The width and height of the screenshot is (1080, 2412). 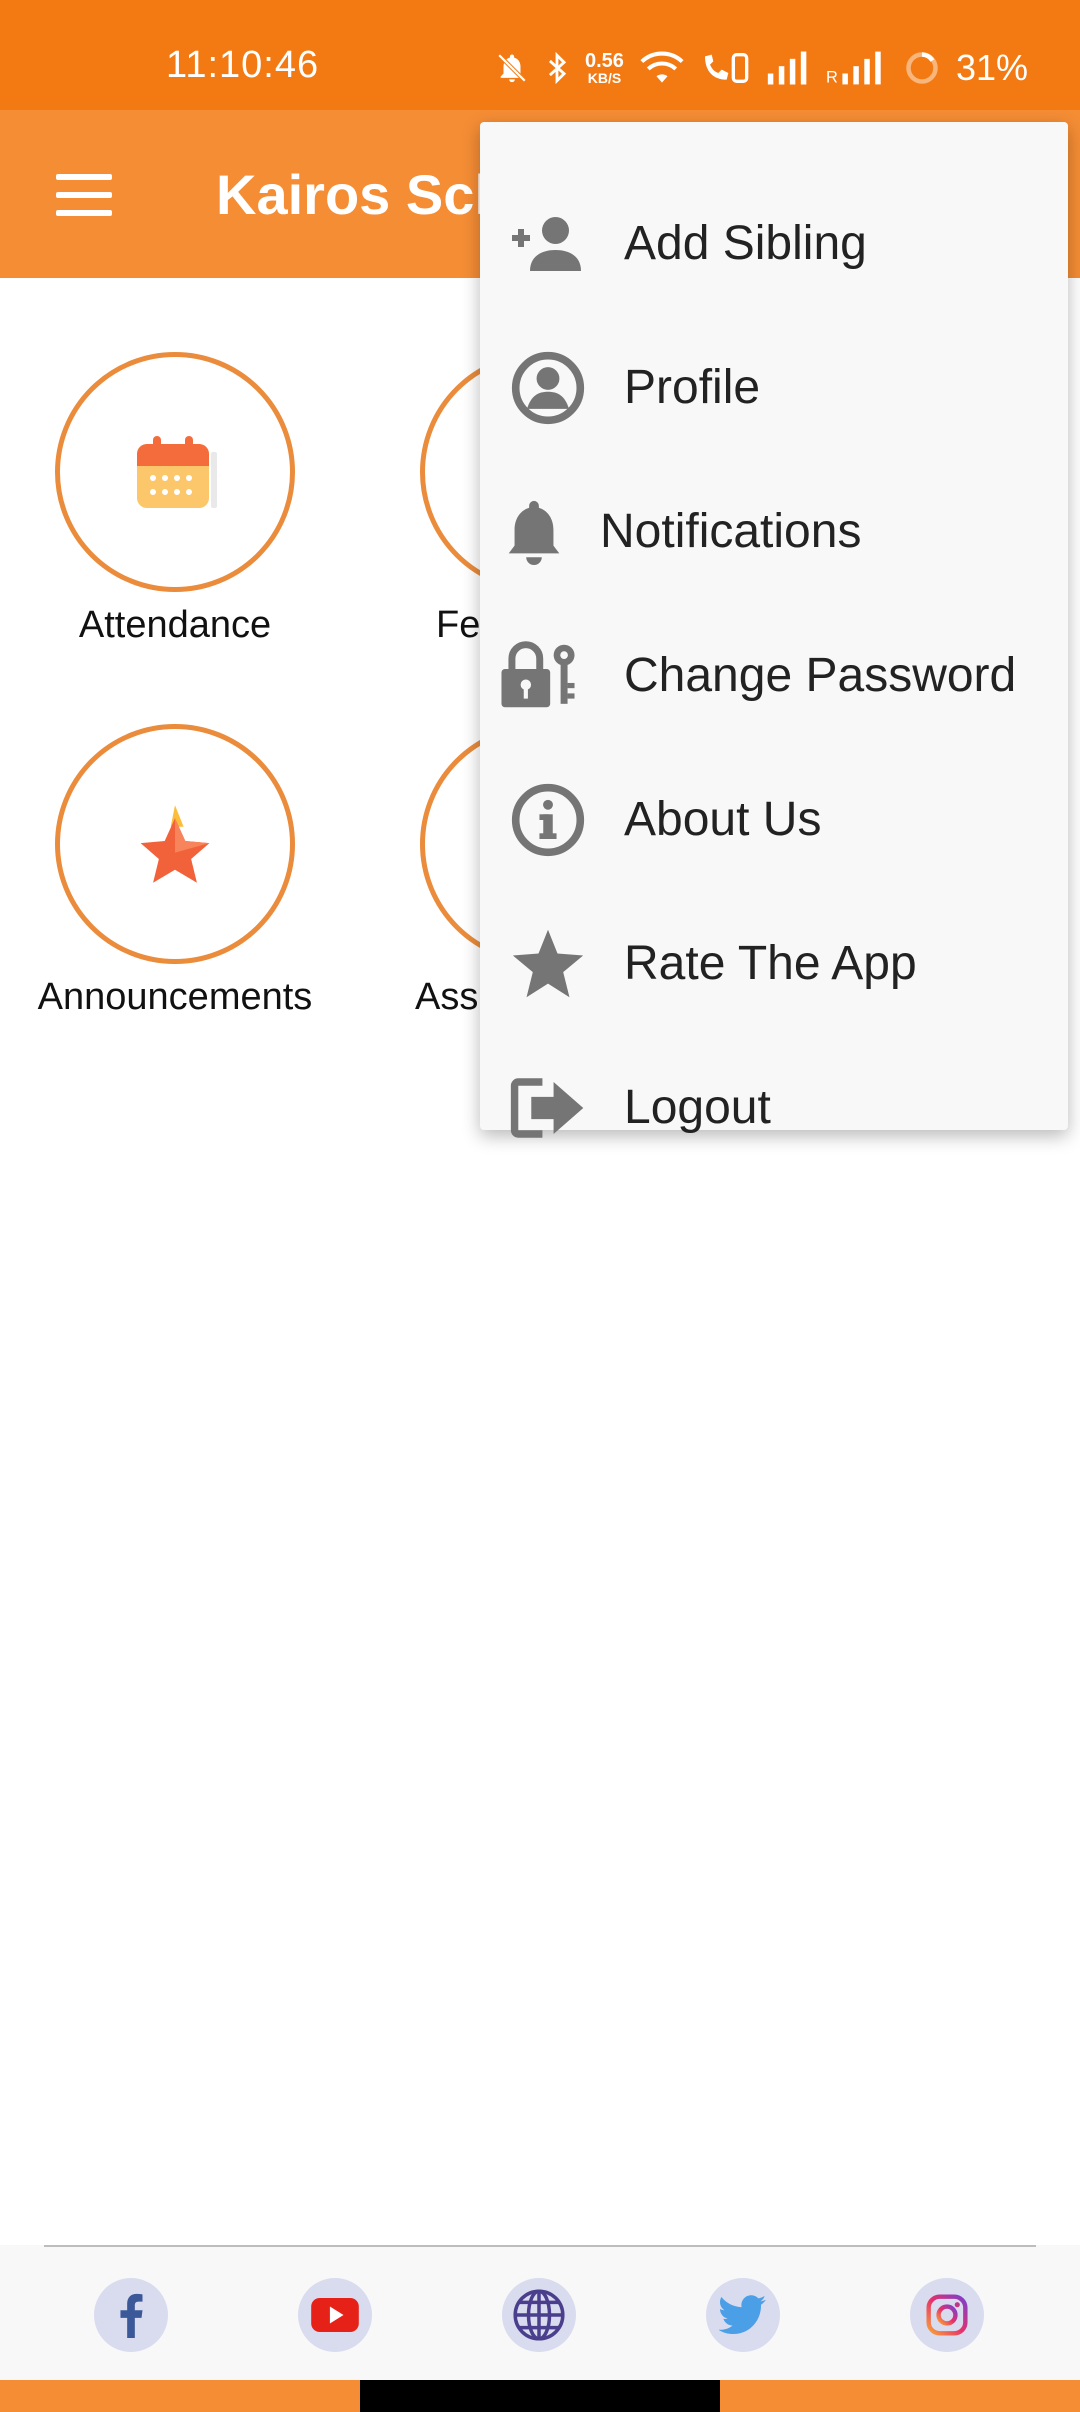 I want to click on status-time: 11:10:46, so click(x=243, y=65).